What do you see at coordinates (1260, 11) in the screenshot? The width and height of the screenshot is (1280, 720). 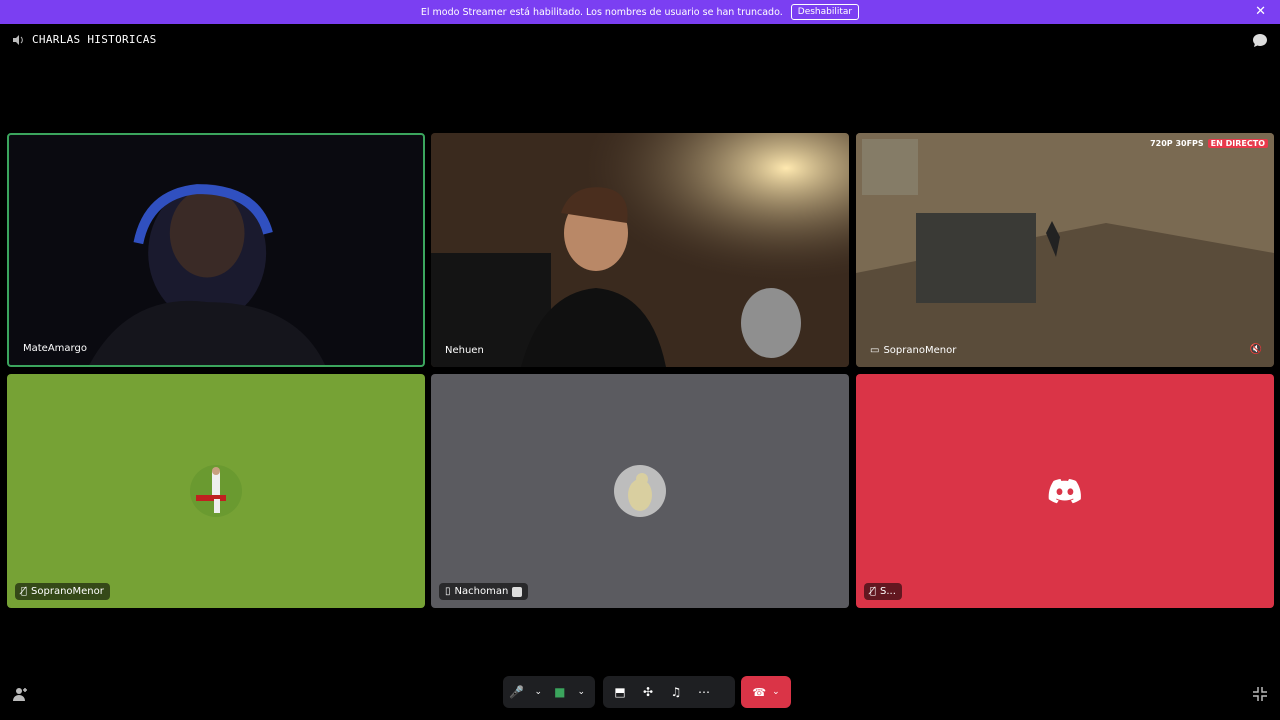 I see `close-icon: ✕` at bounding box center [1260, 11].